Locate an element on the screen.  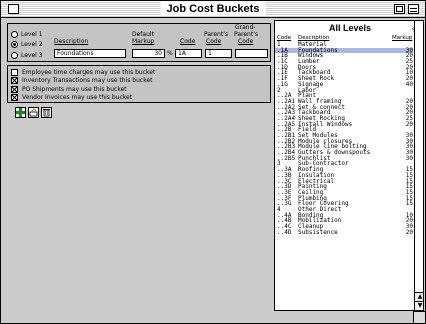
list-item-code: ..4D is located at coordinates (284, 232).